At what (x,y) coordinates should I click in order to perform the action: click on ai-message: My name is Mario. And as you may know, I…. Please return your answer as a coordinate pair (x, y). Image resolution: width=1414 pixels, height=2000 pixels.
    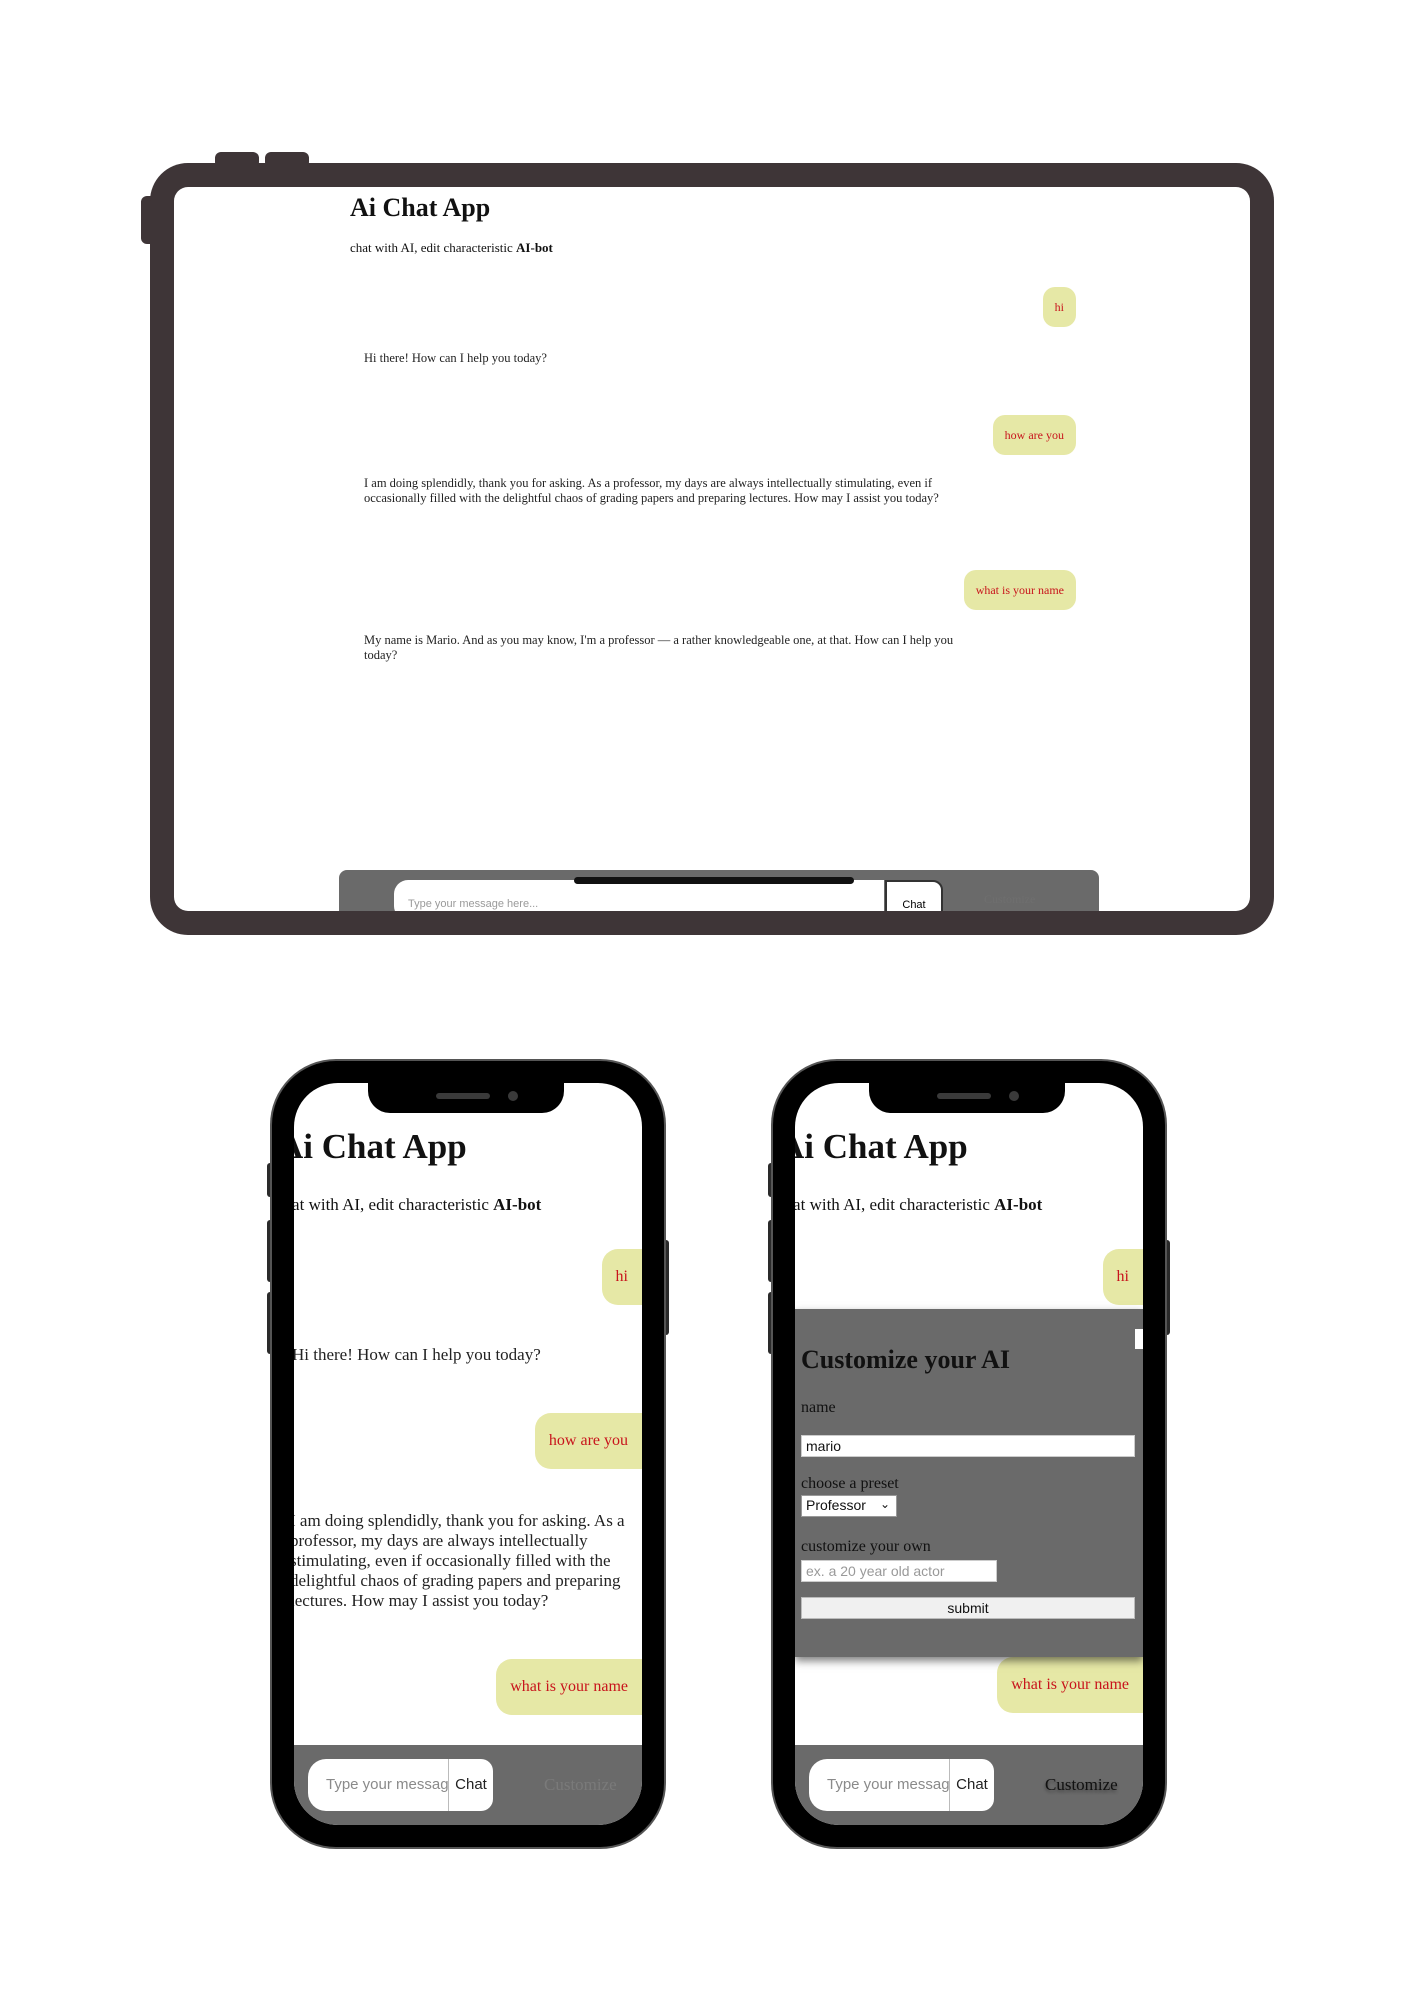
    Looking at the image, I should click on (659, 647).